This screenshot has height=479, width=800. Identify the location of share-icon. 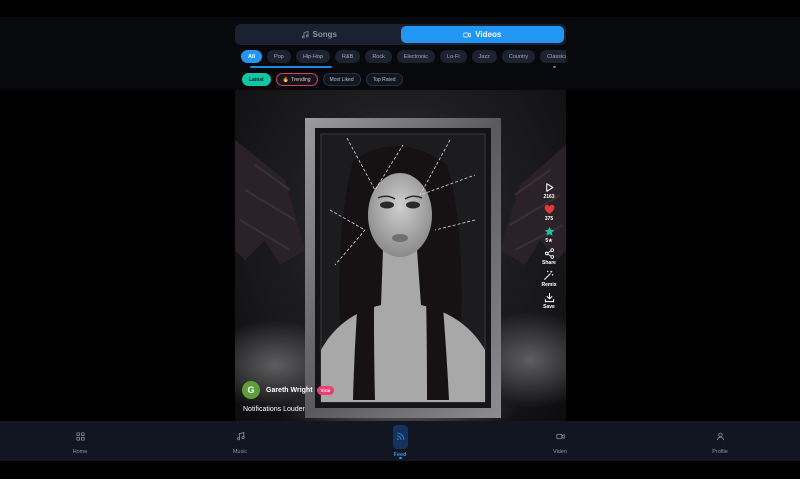
(549, 253).